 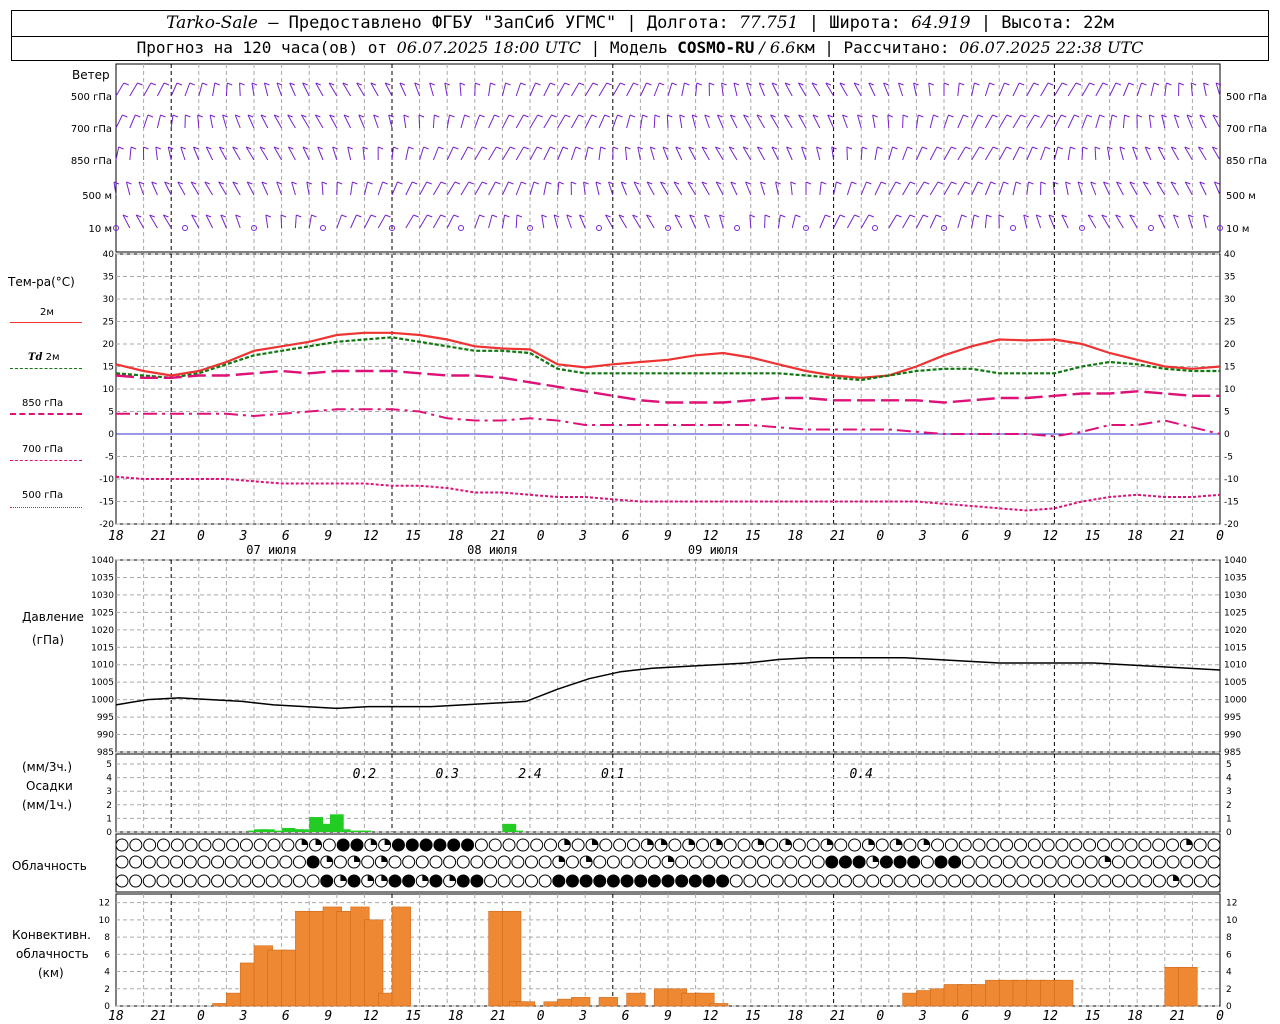 I want to click on wind-calm, so click(x=323, y=228).